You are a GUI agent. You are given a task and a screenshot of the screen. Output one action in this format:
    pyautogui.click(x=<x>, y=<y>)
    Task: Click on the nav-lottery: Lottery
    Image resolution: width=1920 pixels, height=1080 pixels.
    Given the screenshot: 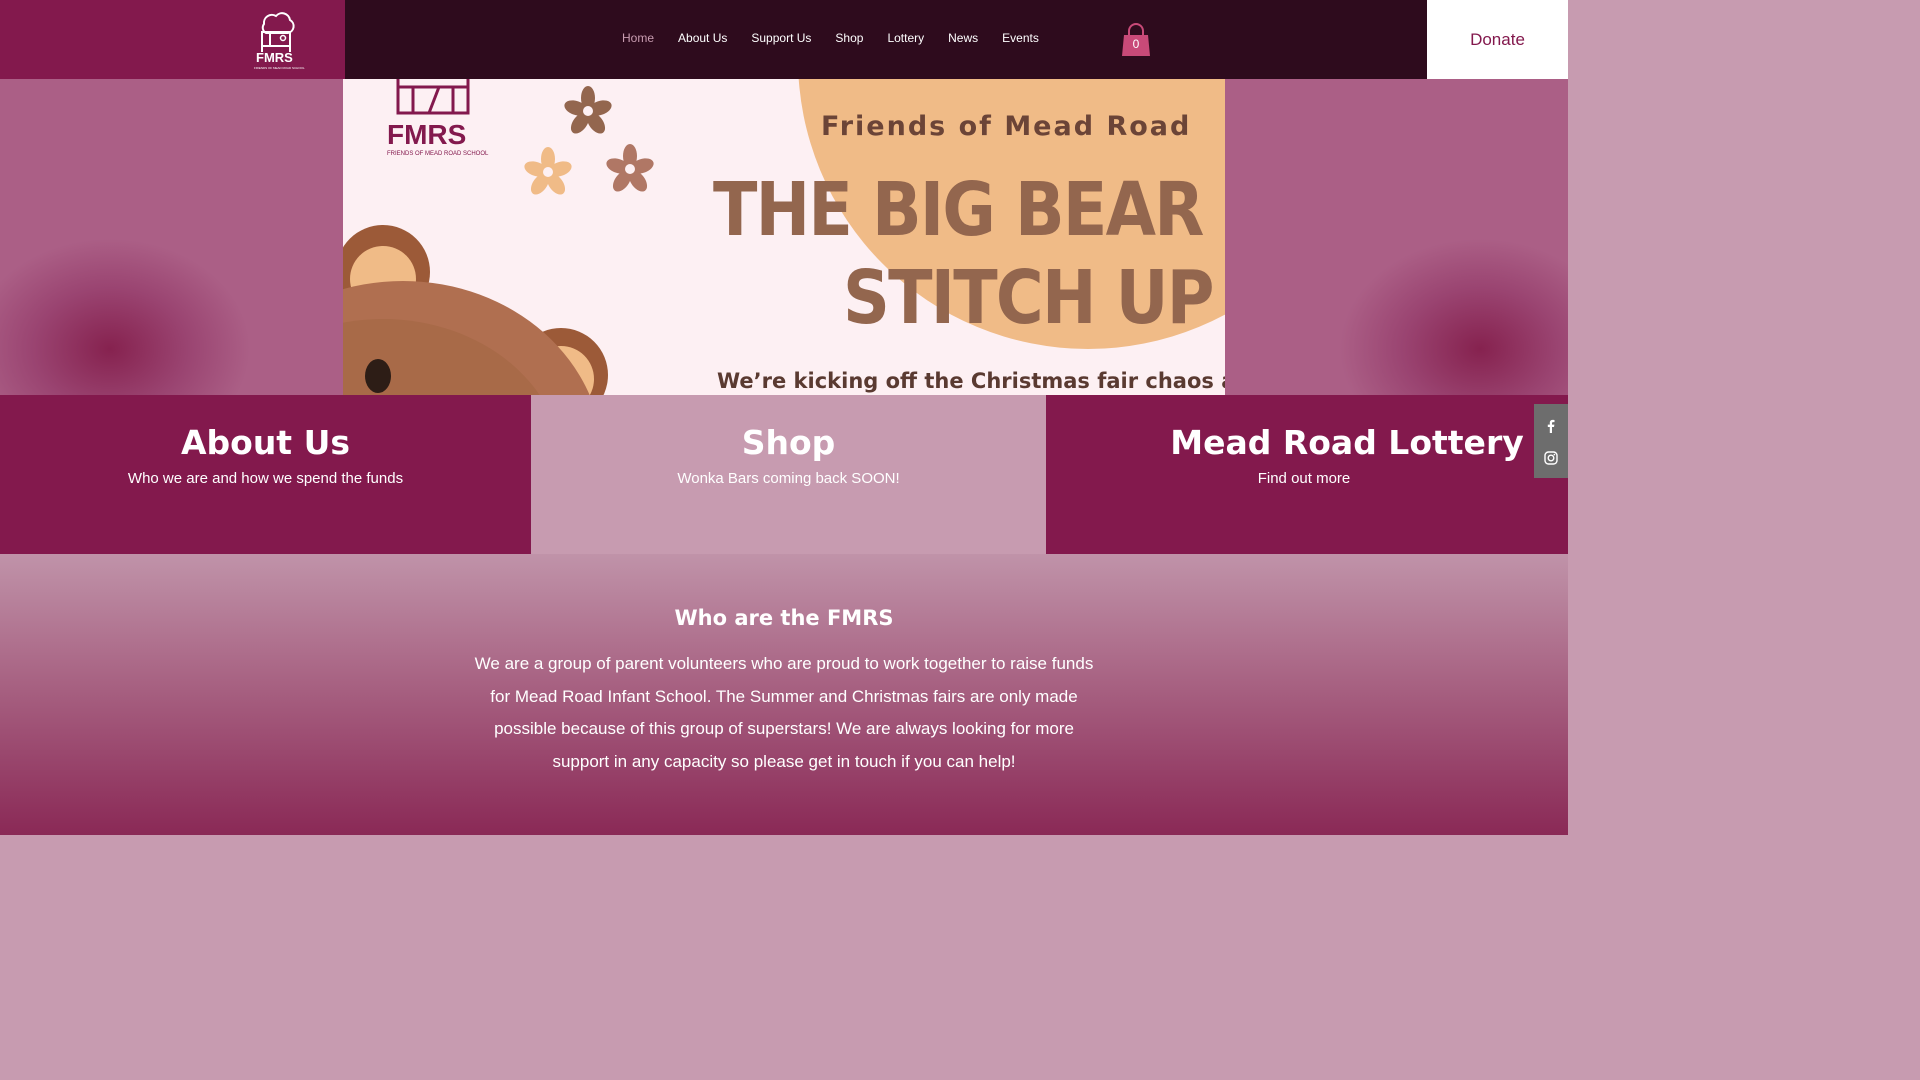 What is the action you would take?
    pyautogui.click(x=905, y=39)
    